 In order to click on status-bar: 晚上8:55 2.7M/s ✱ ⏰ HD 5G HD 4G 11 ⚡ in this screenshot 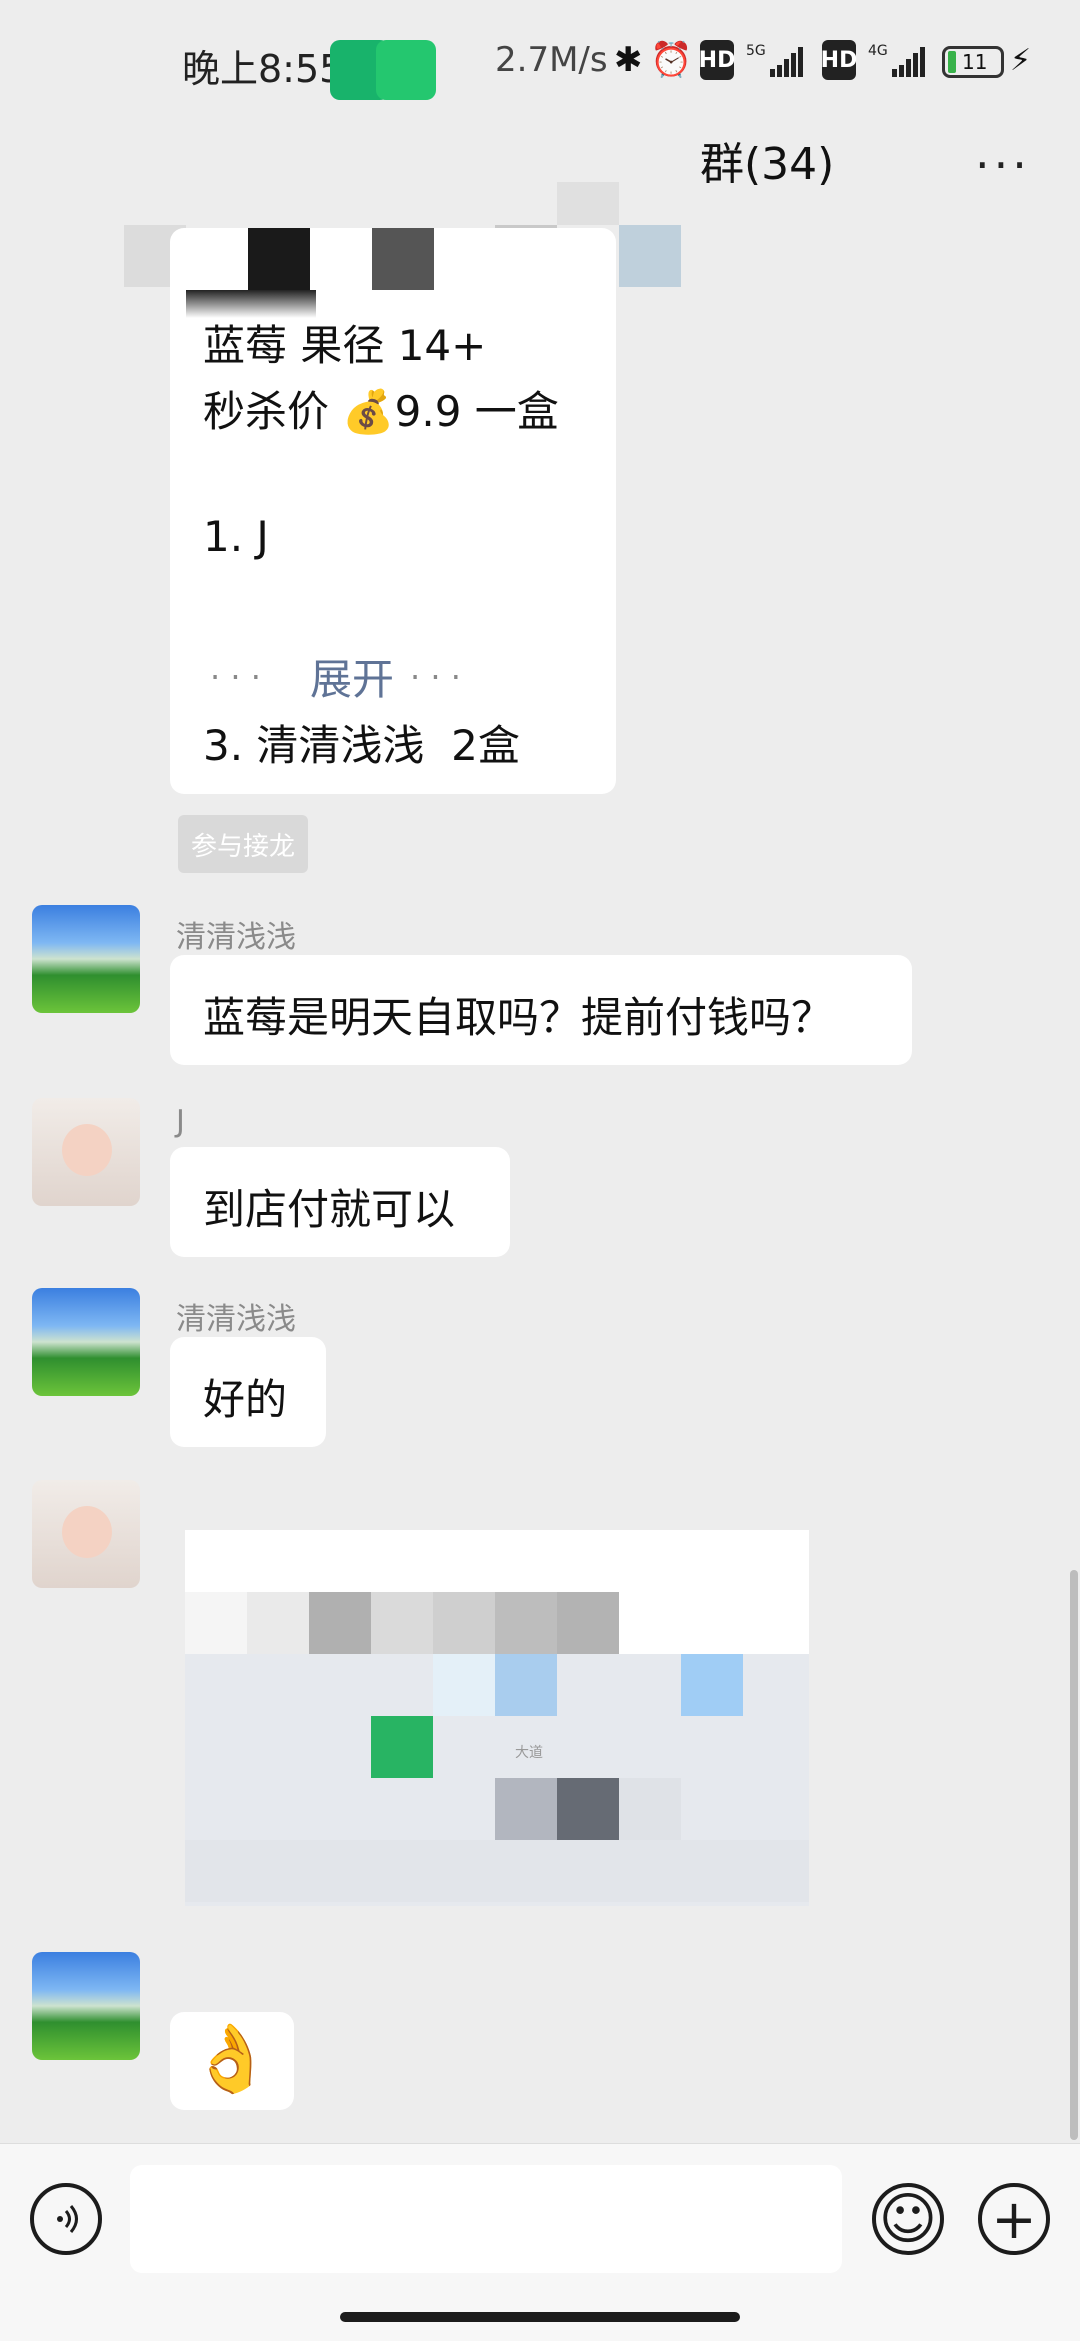, I will do `click(540, 60)`.